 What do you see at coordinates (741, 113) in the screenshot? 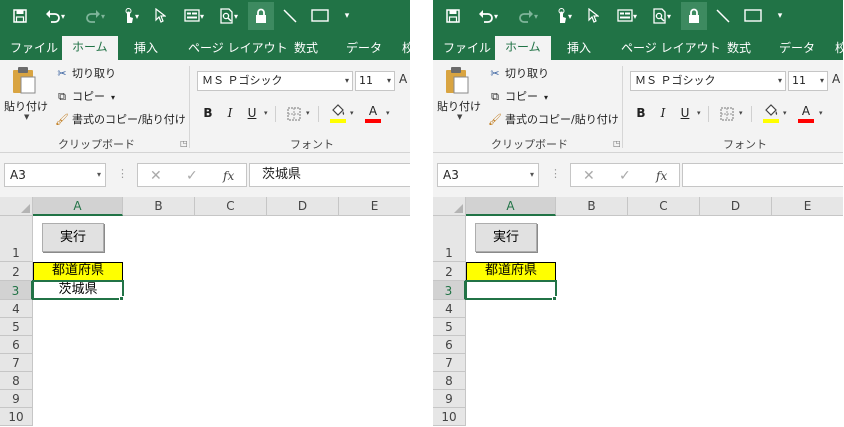
I see `borders-dropdown-icon: ▾` at bounding box center [741, 113].